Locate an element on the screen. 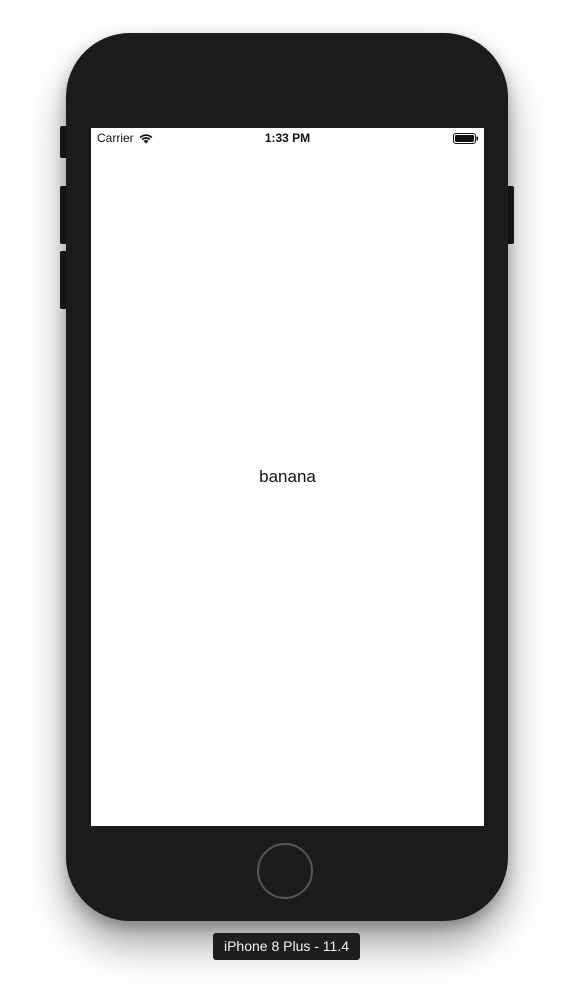  device-name-label: iPhone 8 Plus - 11.4 is located at coordinates (286, 946).